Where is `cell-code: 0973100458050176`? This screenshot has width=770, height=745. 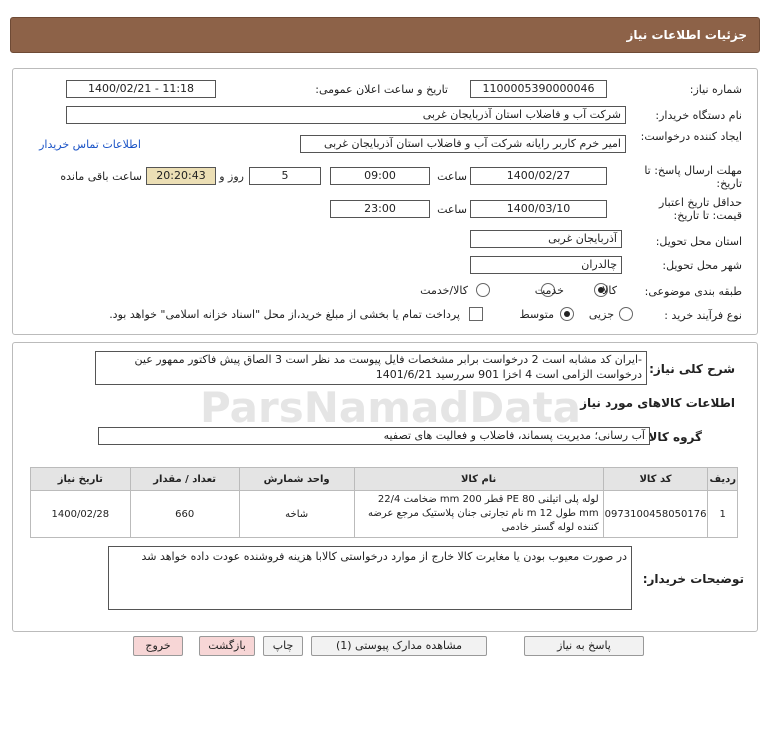 cell-code: 0973100458050176 is located at coordinates (655, 514).